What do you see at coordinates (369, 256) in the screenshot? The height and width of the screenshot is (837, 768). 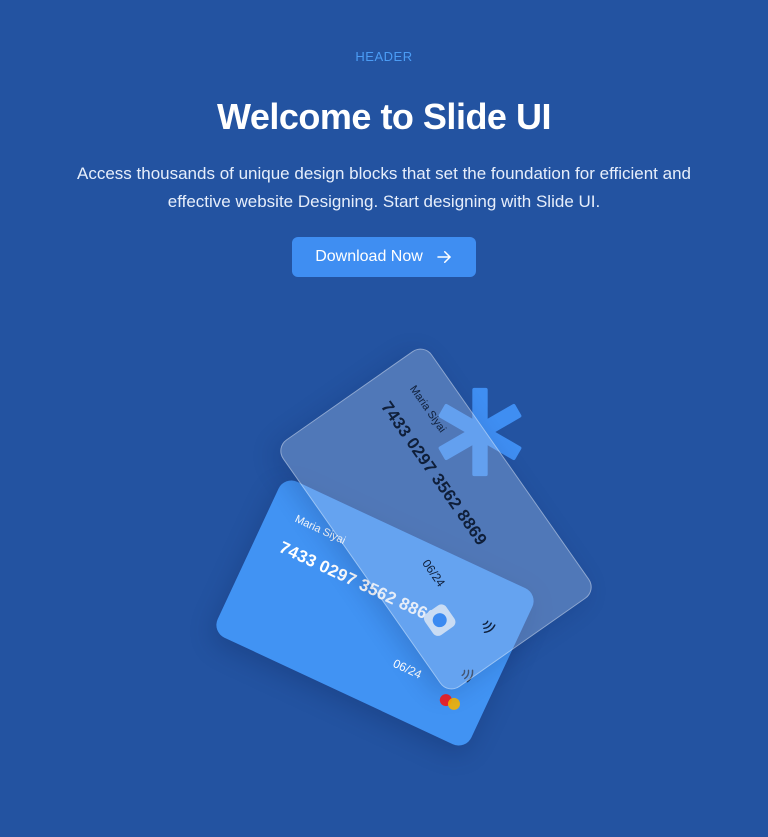 I see `download-now-label: Download Now` at bounding box center [369, 256].